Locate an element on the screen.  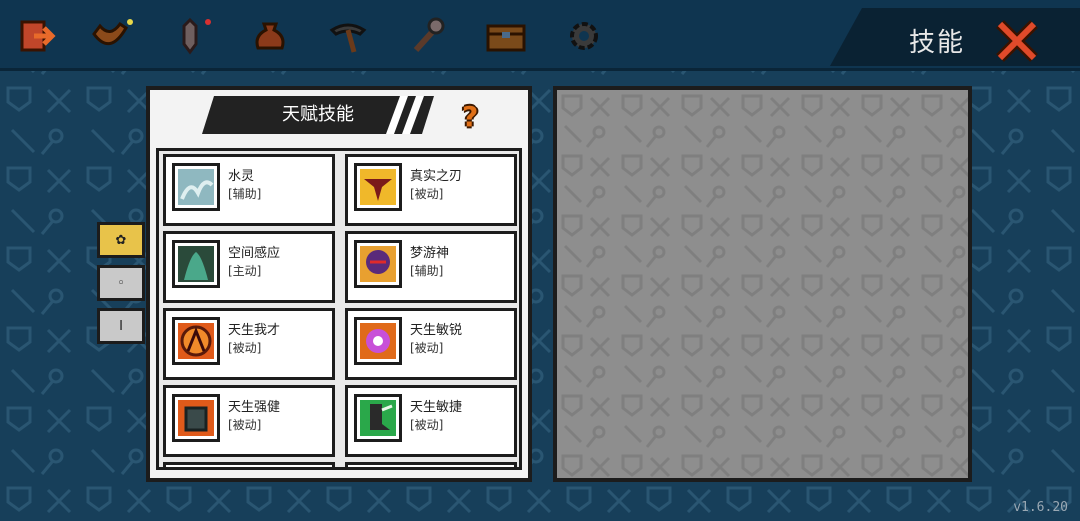
treasure-chest-icon is located at coordinates (506, 36).